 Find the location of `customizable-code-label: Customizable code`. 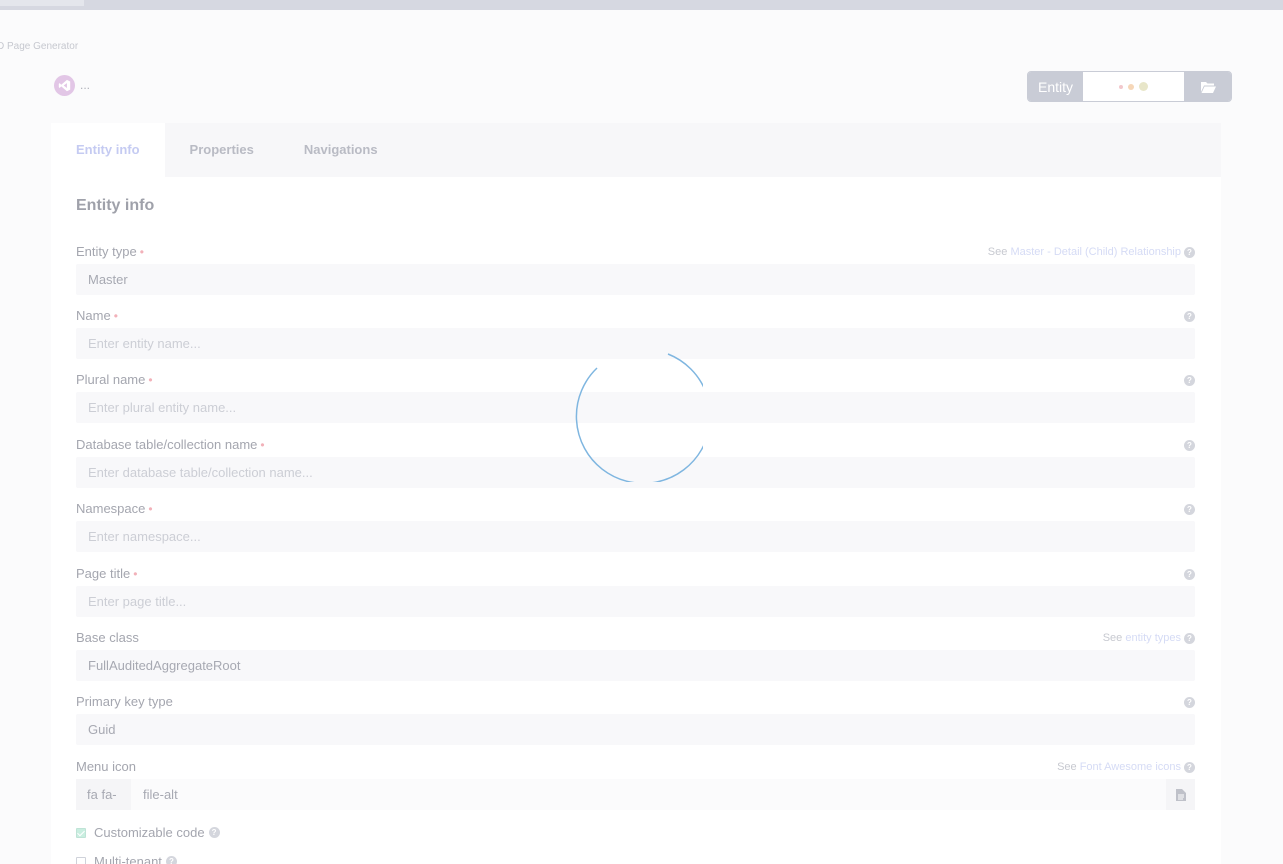

customizable-code-label: Customizable code is located at coordinates (149, 832).